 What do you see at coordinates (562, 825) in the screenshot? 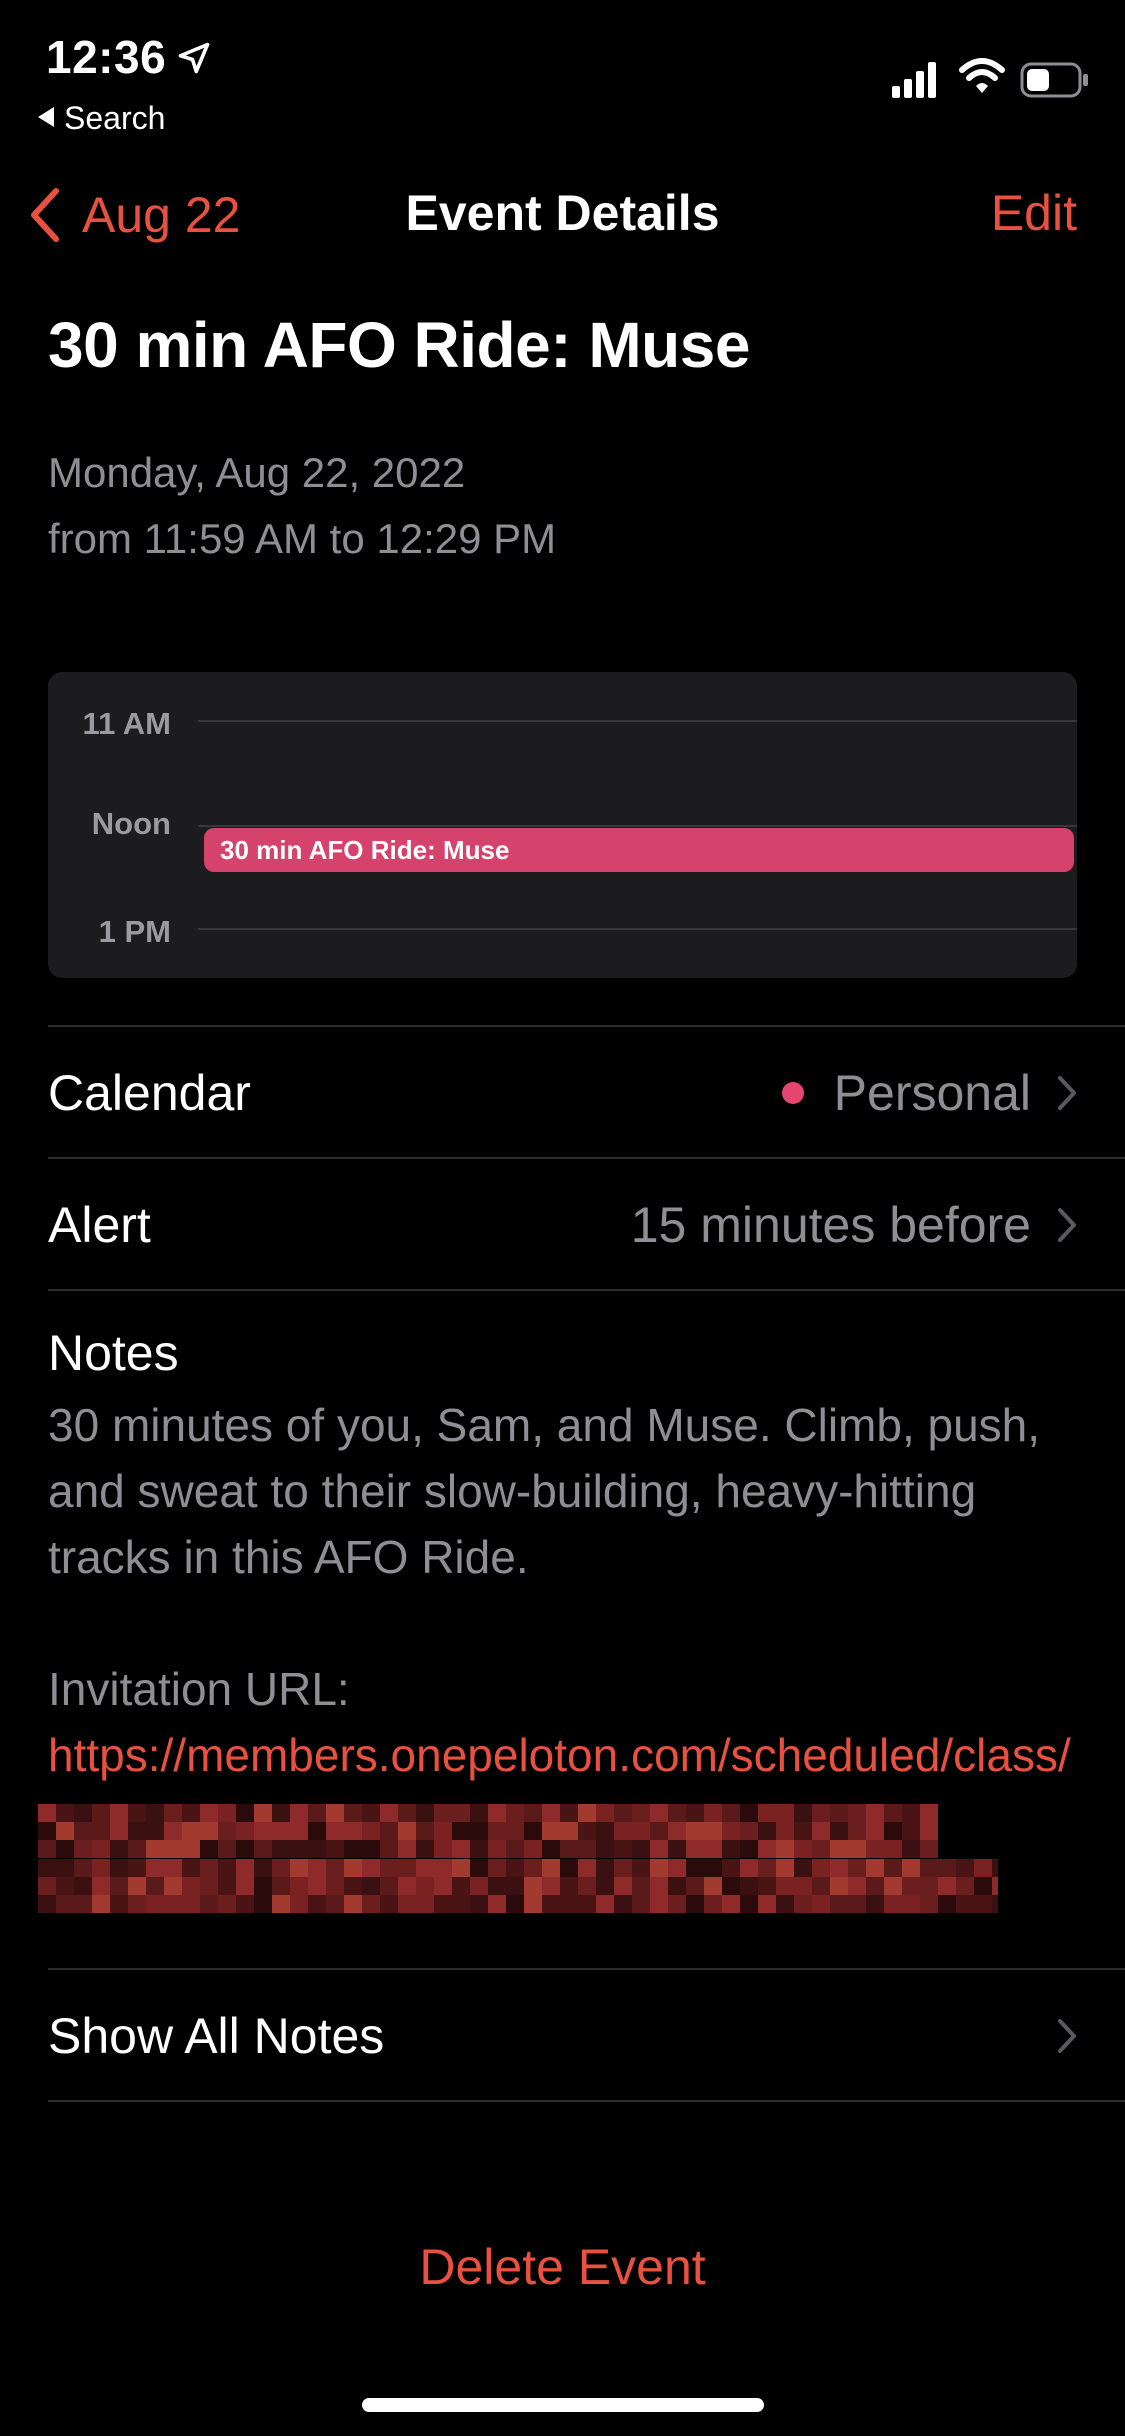
I see `day-preview: 11 AM Noon 1 PM 30 min AFO Ride: Muse` at bounding box center [562, 825].